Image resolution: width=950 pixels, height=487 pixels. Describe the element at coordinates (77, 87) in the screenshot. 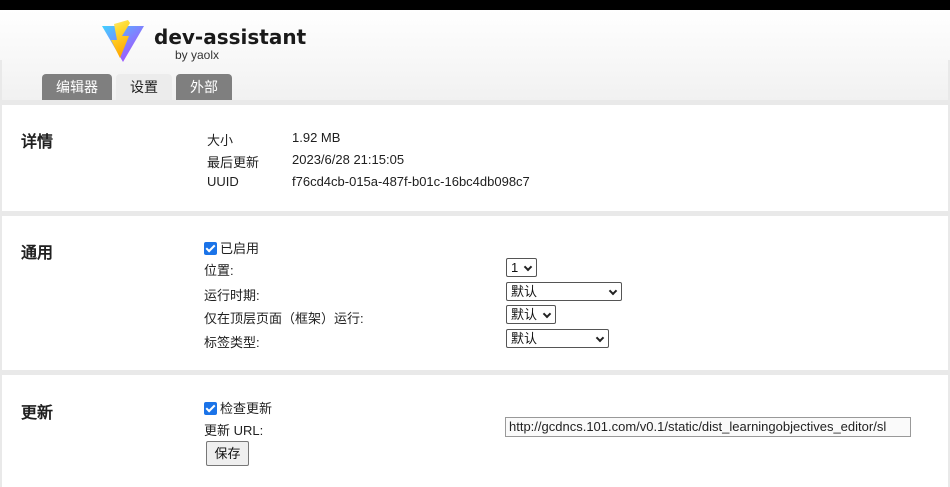

I see `tab-editor: 编辑器` at that location.